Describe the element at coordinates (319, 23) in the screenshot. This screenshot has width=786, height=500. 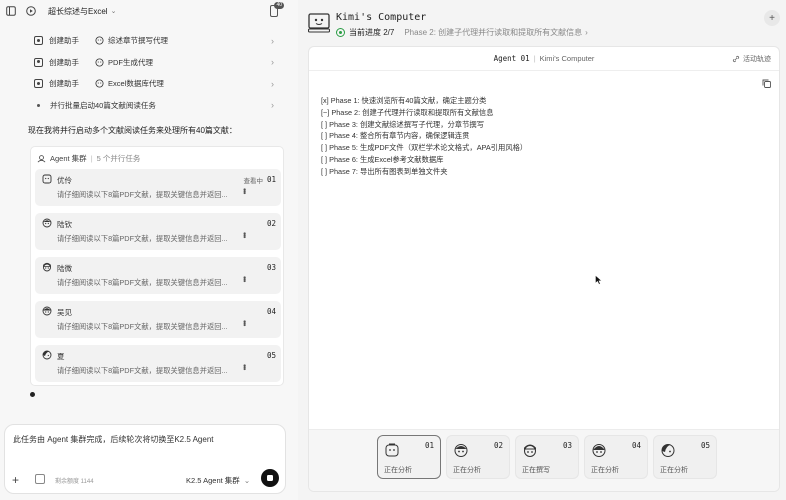
I see `computer-icon` at that location.